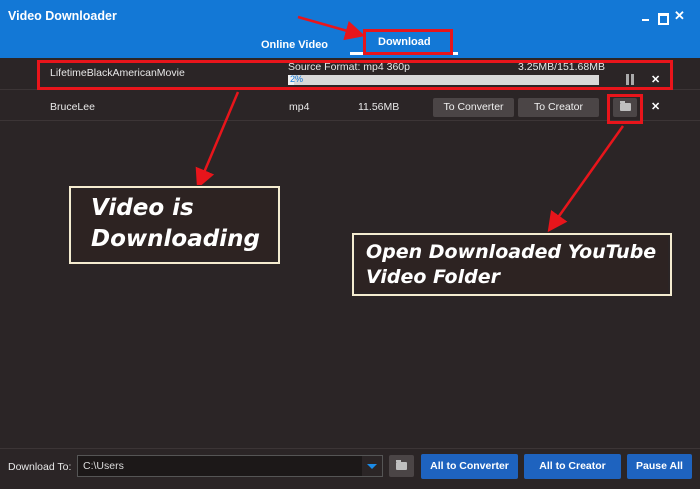 This screenshot has width=700, height=489. Describe the element at coordinates (572, 466) in the screenshot. I see `all-to-creator-button: All to Creator` at that location.